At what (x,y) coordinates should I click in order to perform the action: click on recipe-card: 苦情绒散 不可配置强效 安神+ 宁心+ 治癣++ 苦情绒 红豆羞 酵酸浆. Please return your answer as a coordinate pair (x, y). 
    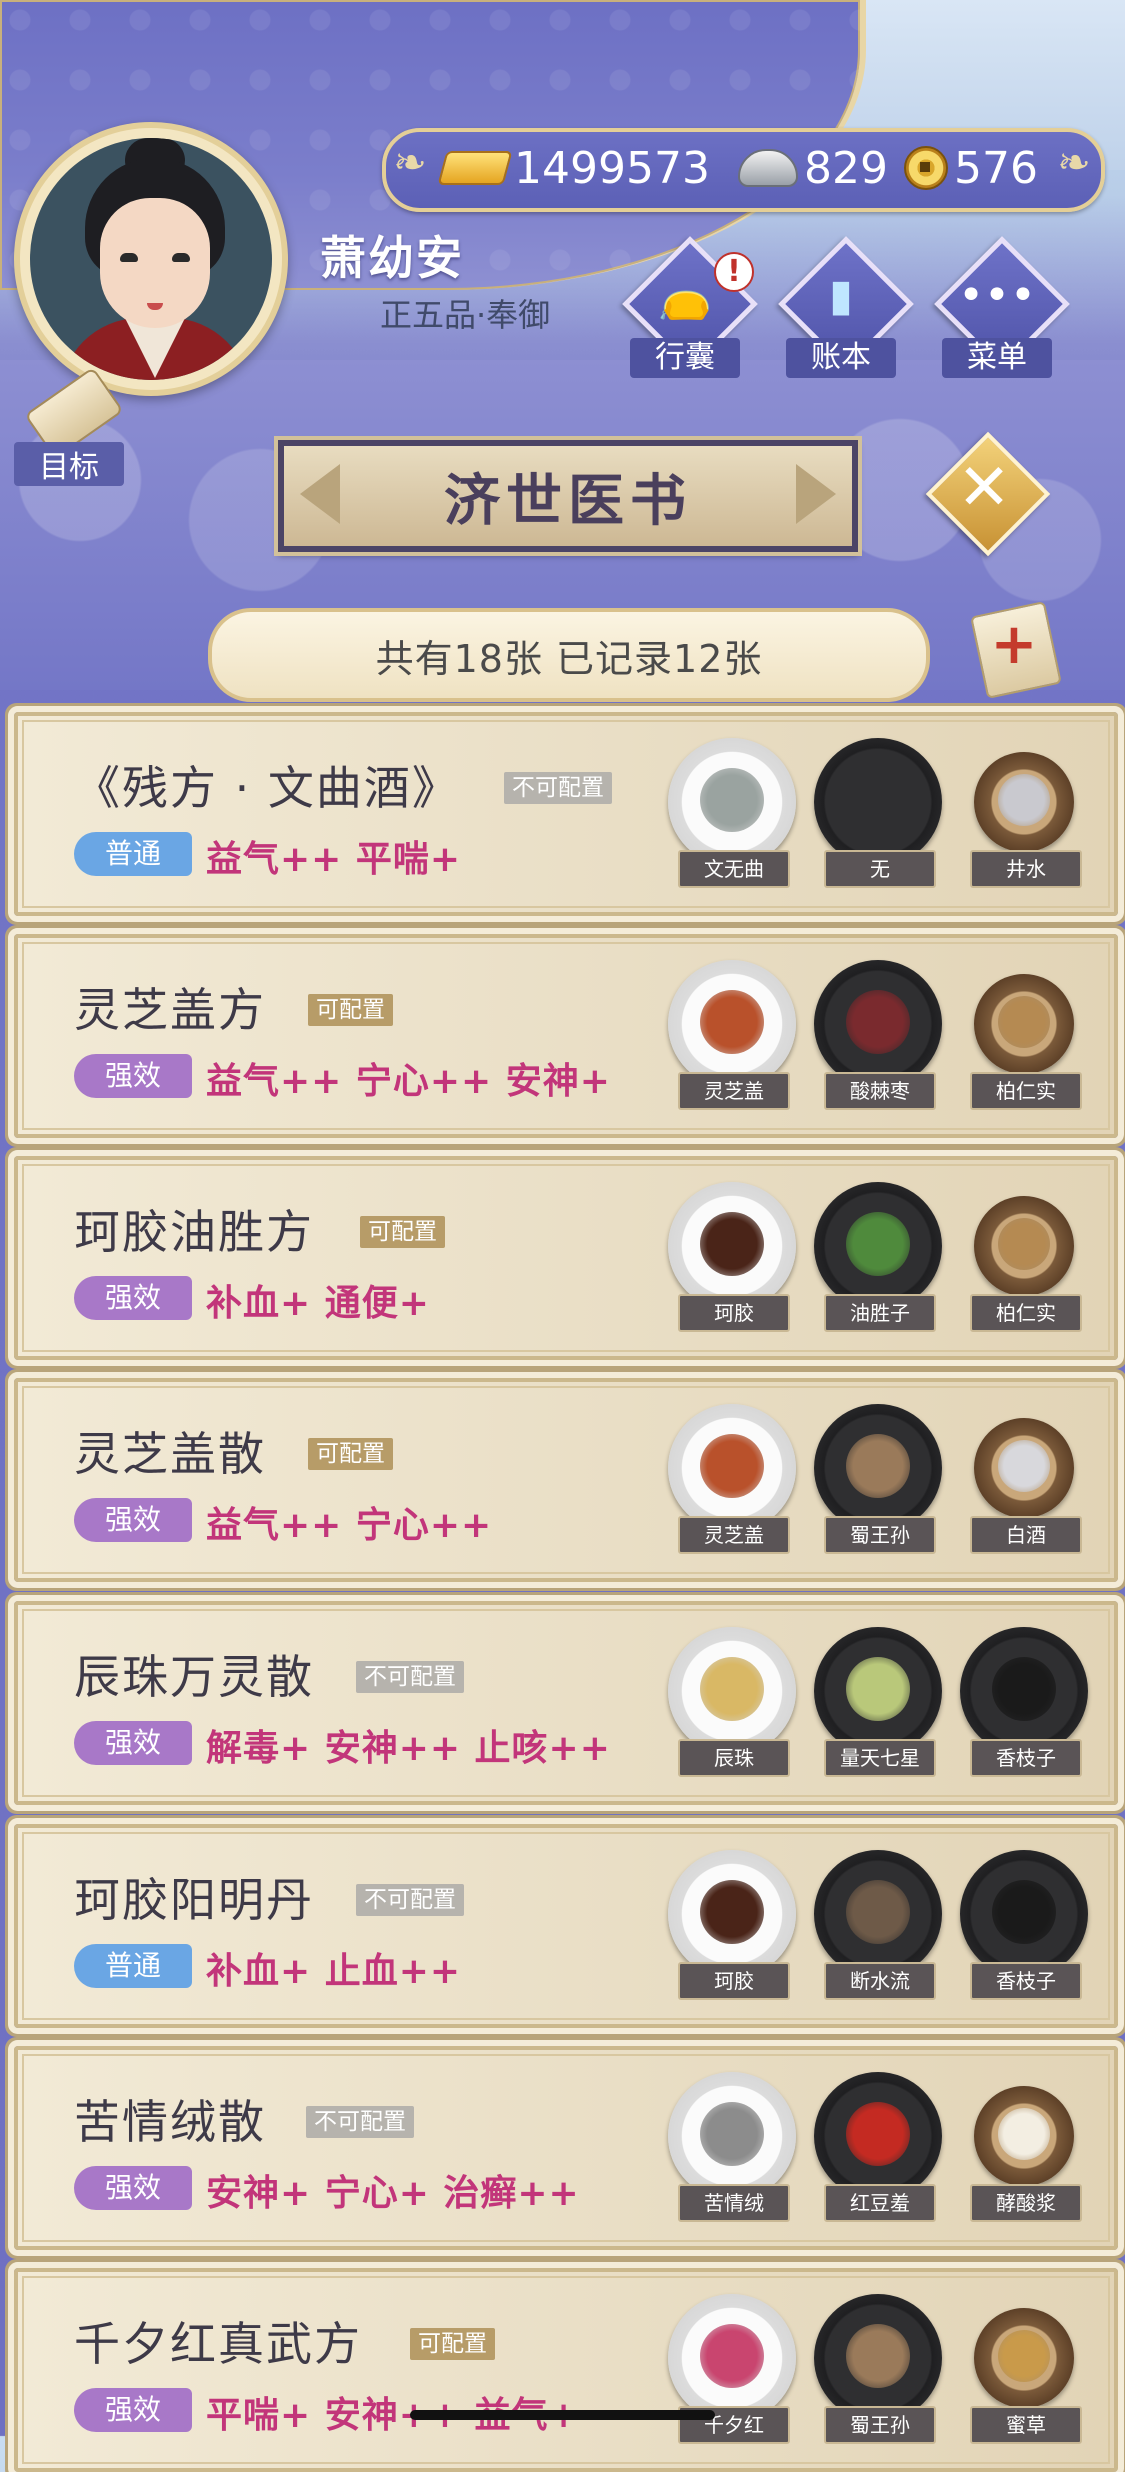
    Looking at the image, I should click on (566, 2148).